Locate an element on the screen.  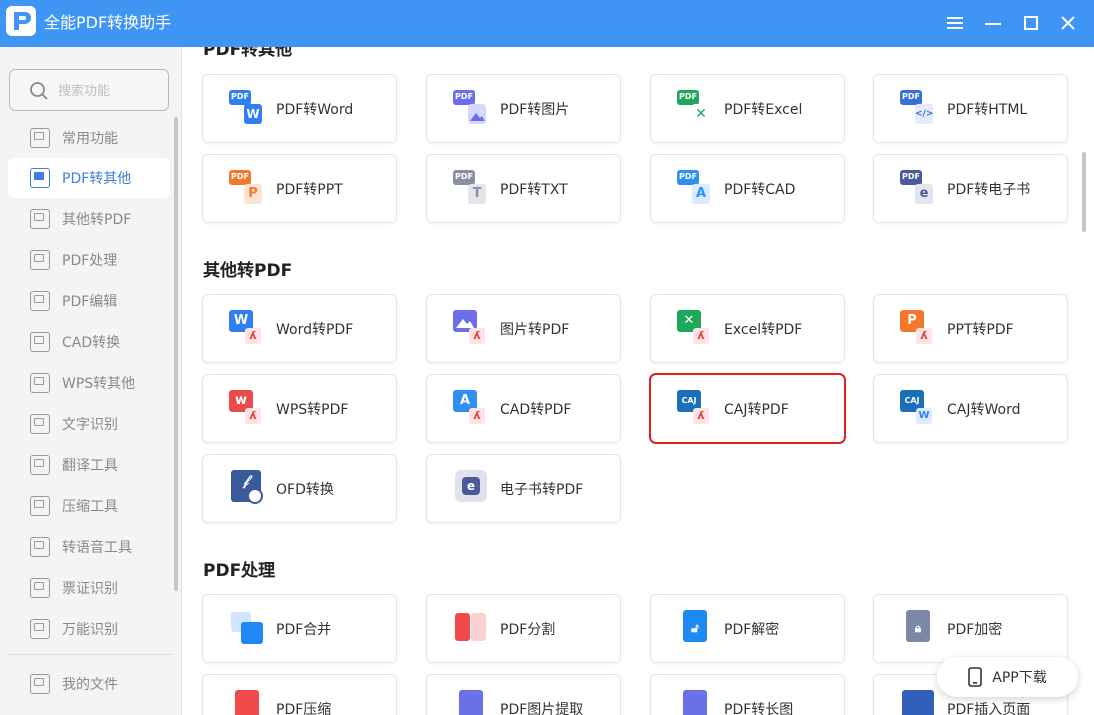
pdf-to-word-icon: PDF W is located at coordinates (248, 109).